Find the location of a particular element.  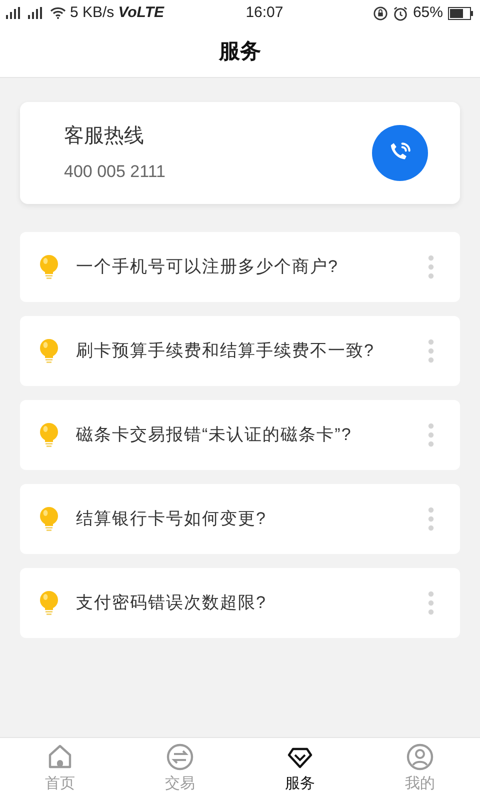

volte-indicator: VoLTE is located at coordinates (141, 12).